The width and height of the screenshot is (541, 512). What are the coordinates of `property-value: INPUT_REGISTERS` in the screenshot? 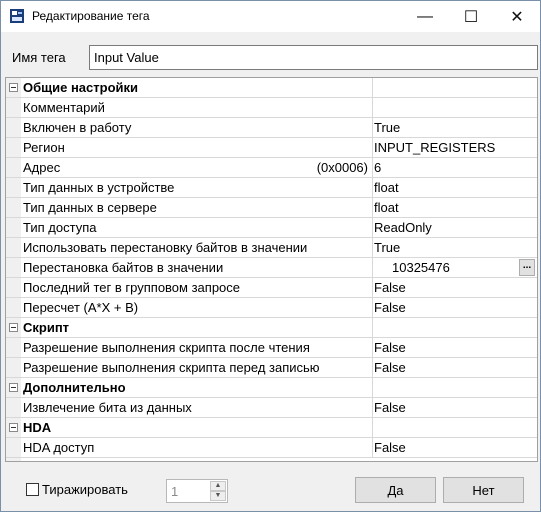 It's located at (454, 147).